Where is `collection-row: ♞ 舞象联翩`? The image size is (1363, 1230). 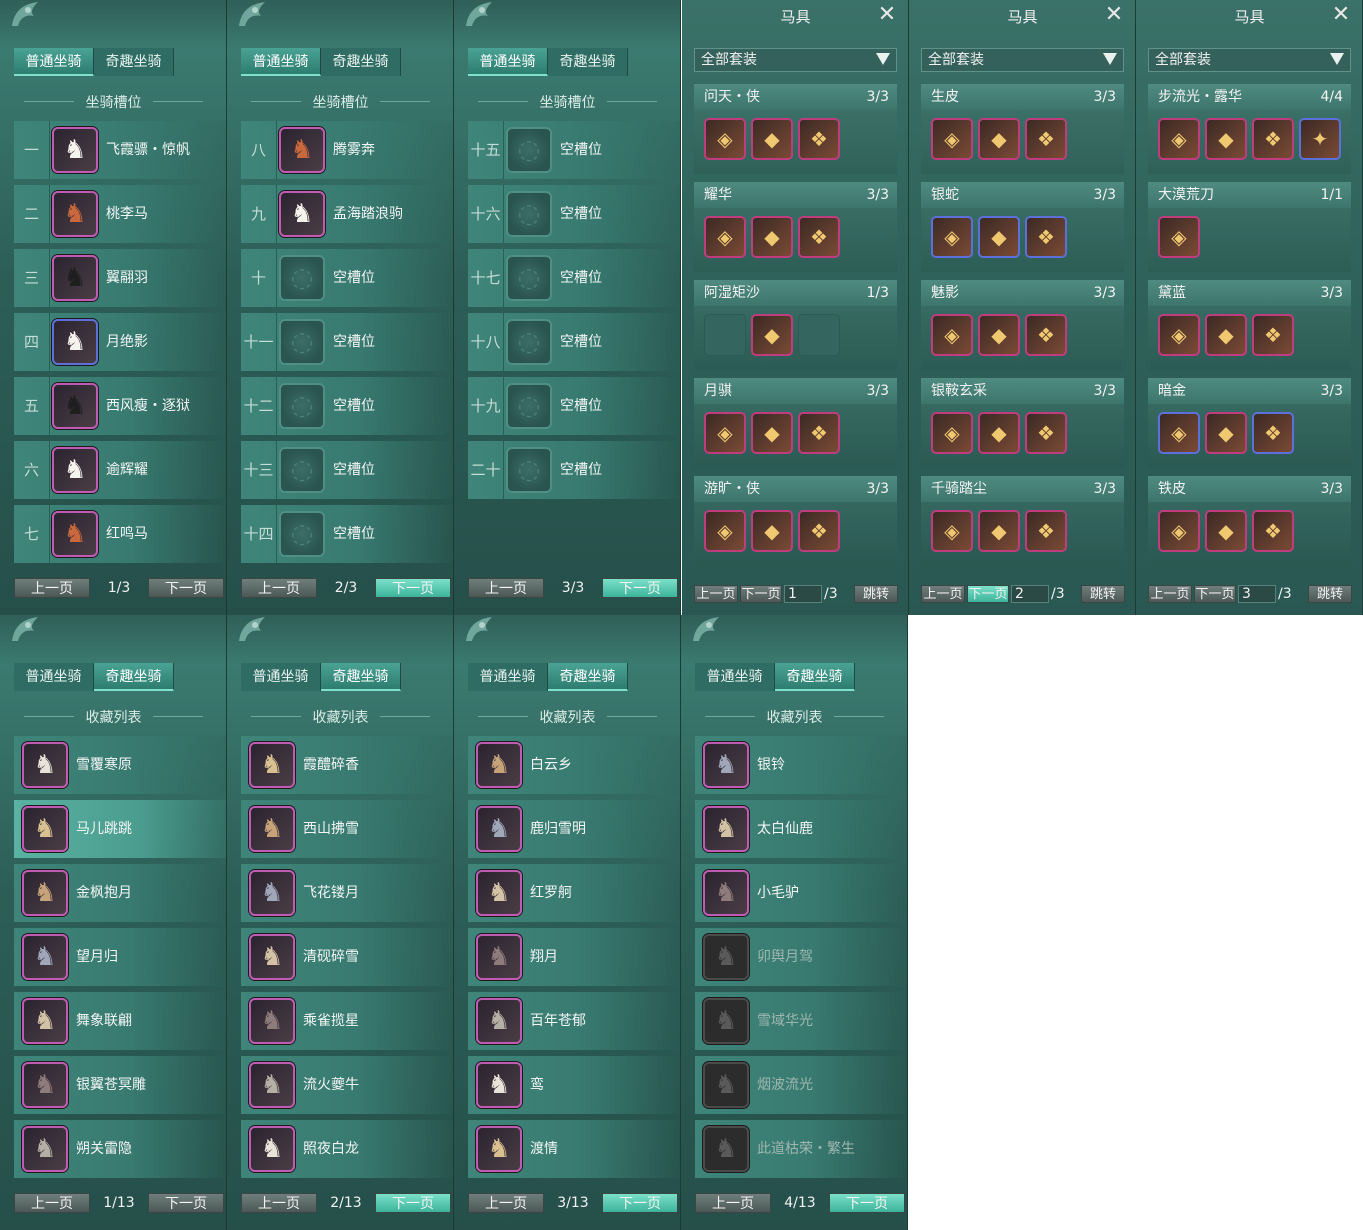 collection-row: ♞ 舞象联翩 is located at coordinates (120, 1021).